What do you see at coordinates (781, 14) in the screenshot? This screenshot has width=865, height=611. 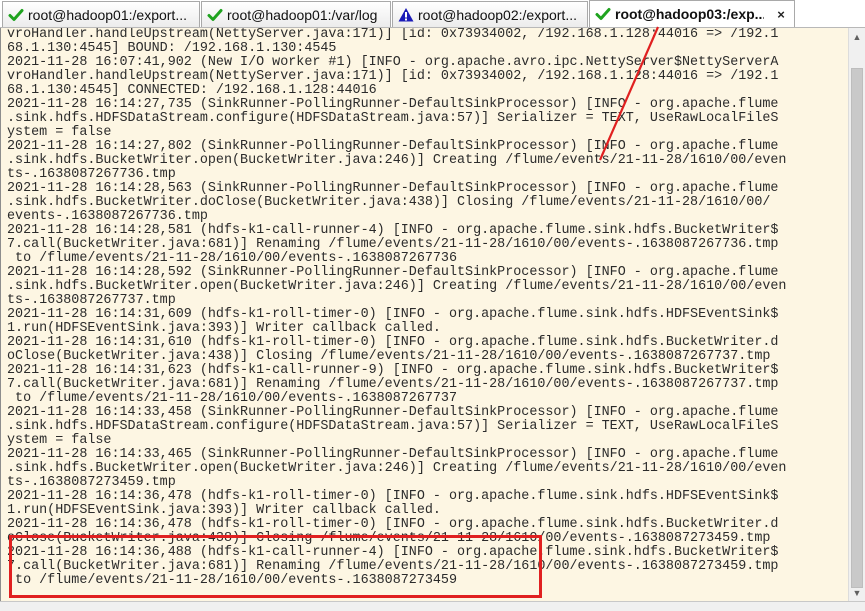 I see `close-icon: ×` at bounding box center [781, 14].